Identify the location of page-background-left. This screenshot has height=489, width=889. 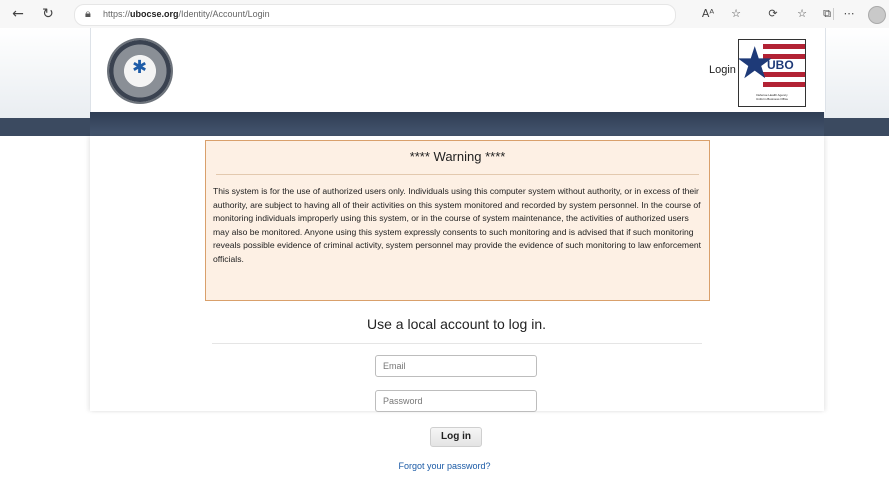
(45, 73).